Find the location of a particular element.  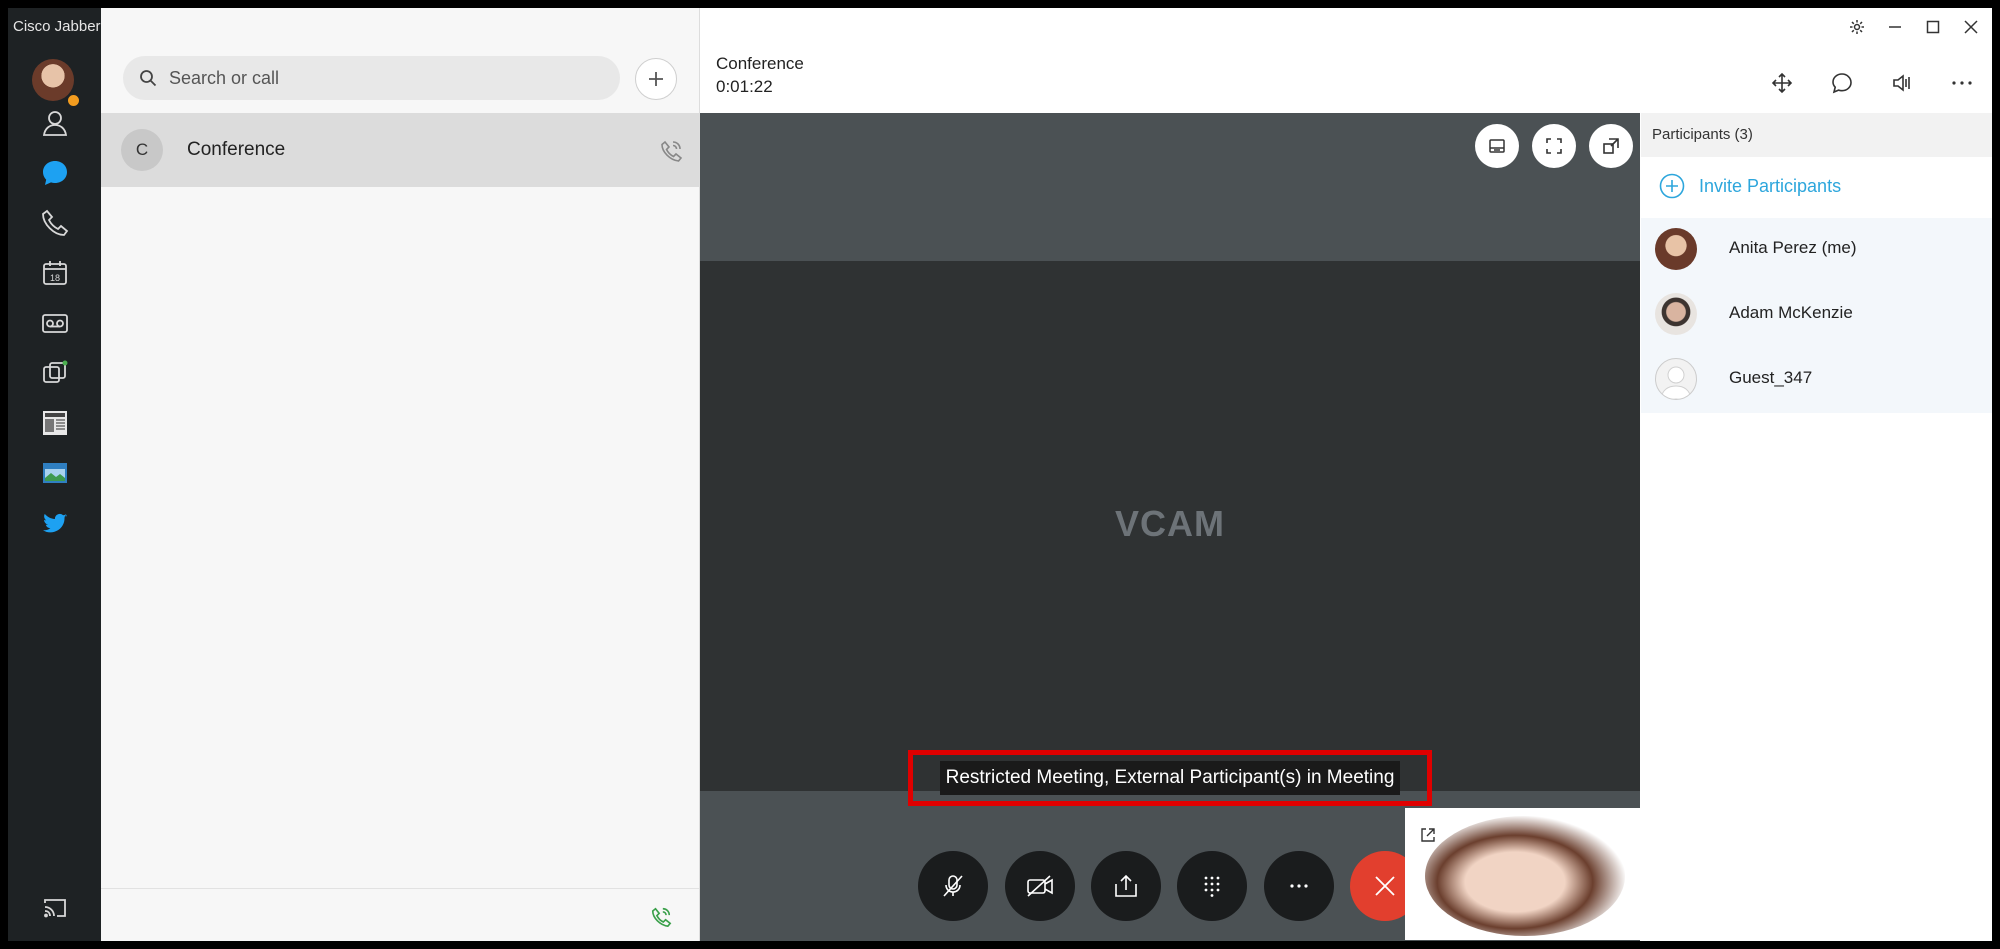

self-view-popout-button is located at coordinates (1428, 835).